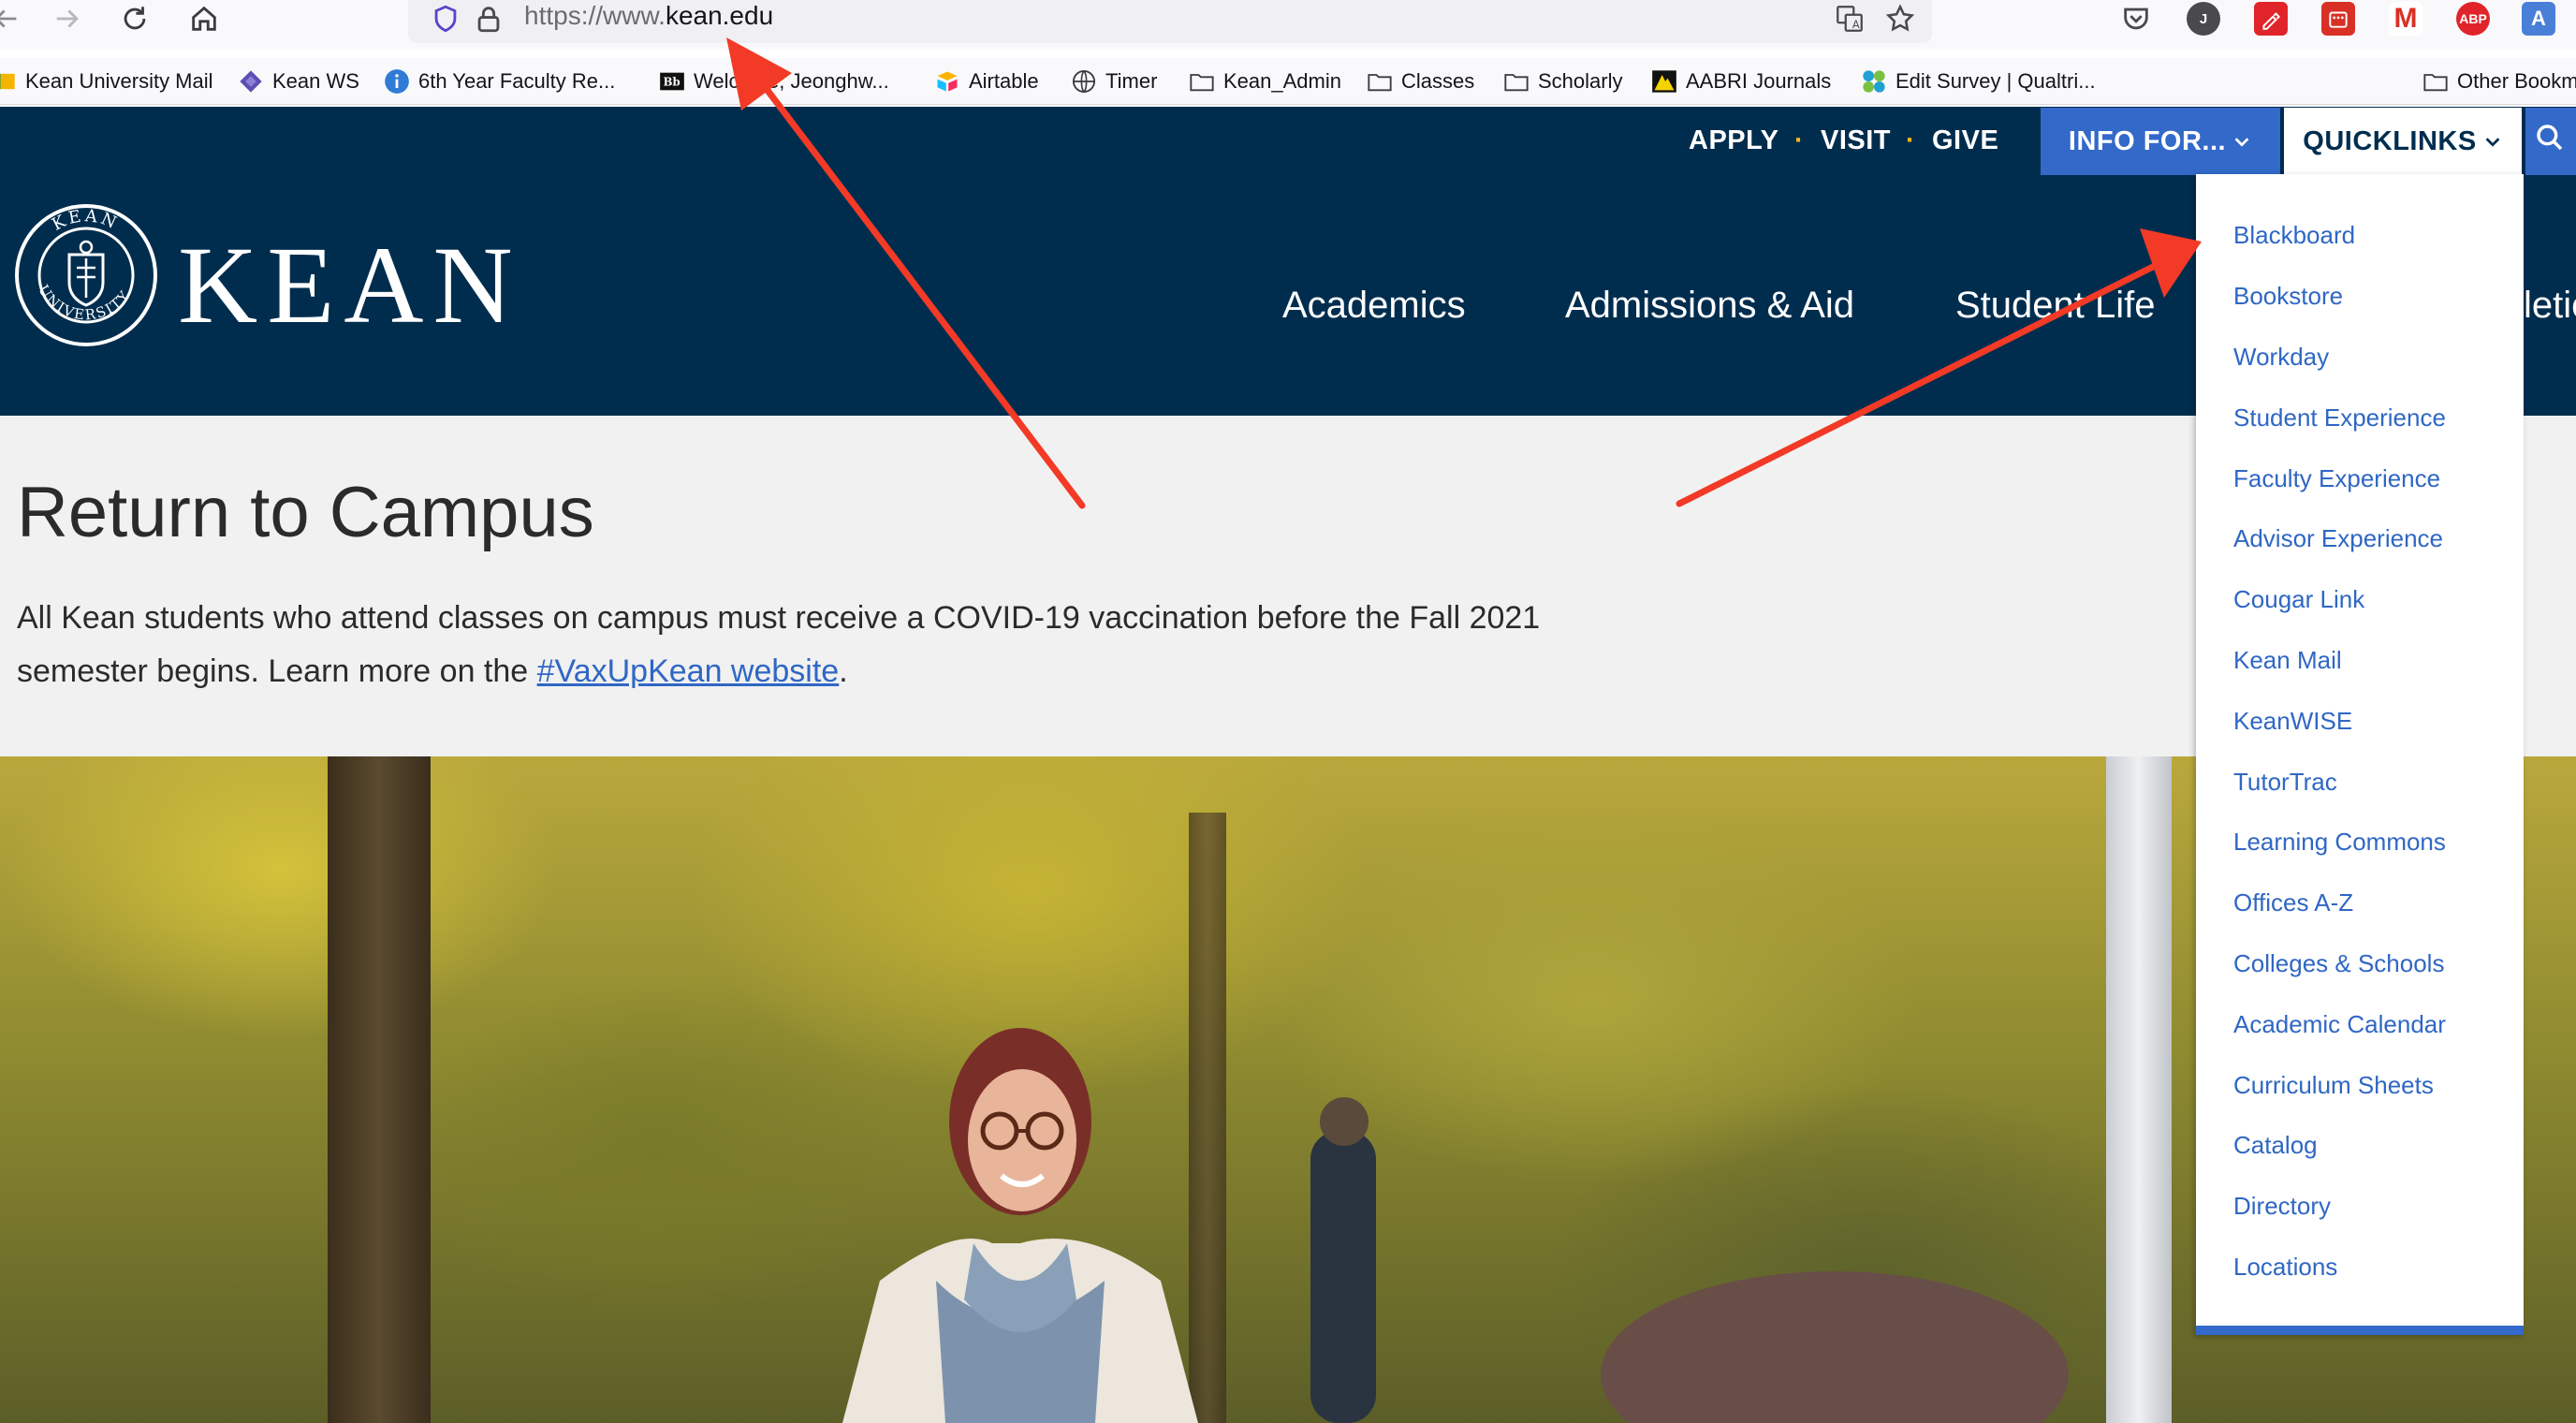  What do you see at coordinates (843, 671) in the screenshot?
I see `announcement-text-end: .` at bounding box center [843, 671].